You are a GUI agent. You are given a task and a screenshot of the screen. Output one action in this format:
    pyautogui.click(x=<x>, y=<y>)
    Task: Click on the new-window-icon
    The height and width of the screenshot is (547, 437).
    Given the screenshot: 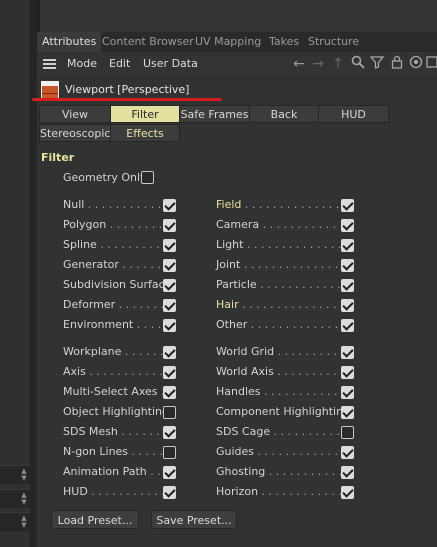 What is the action you would take?
    pyautogui.click(x=430, y=64)
    